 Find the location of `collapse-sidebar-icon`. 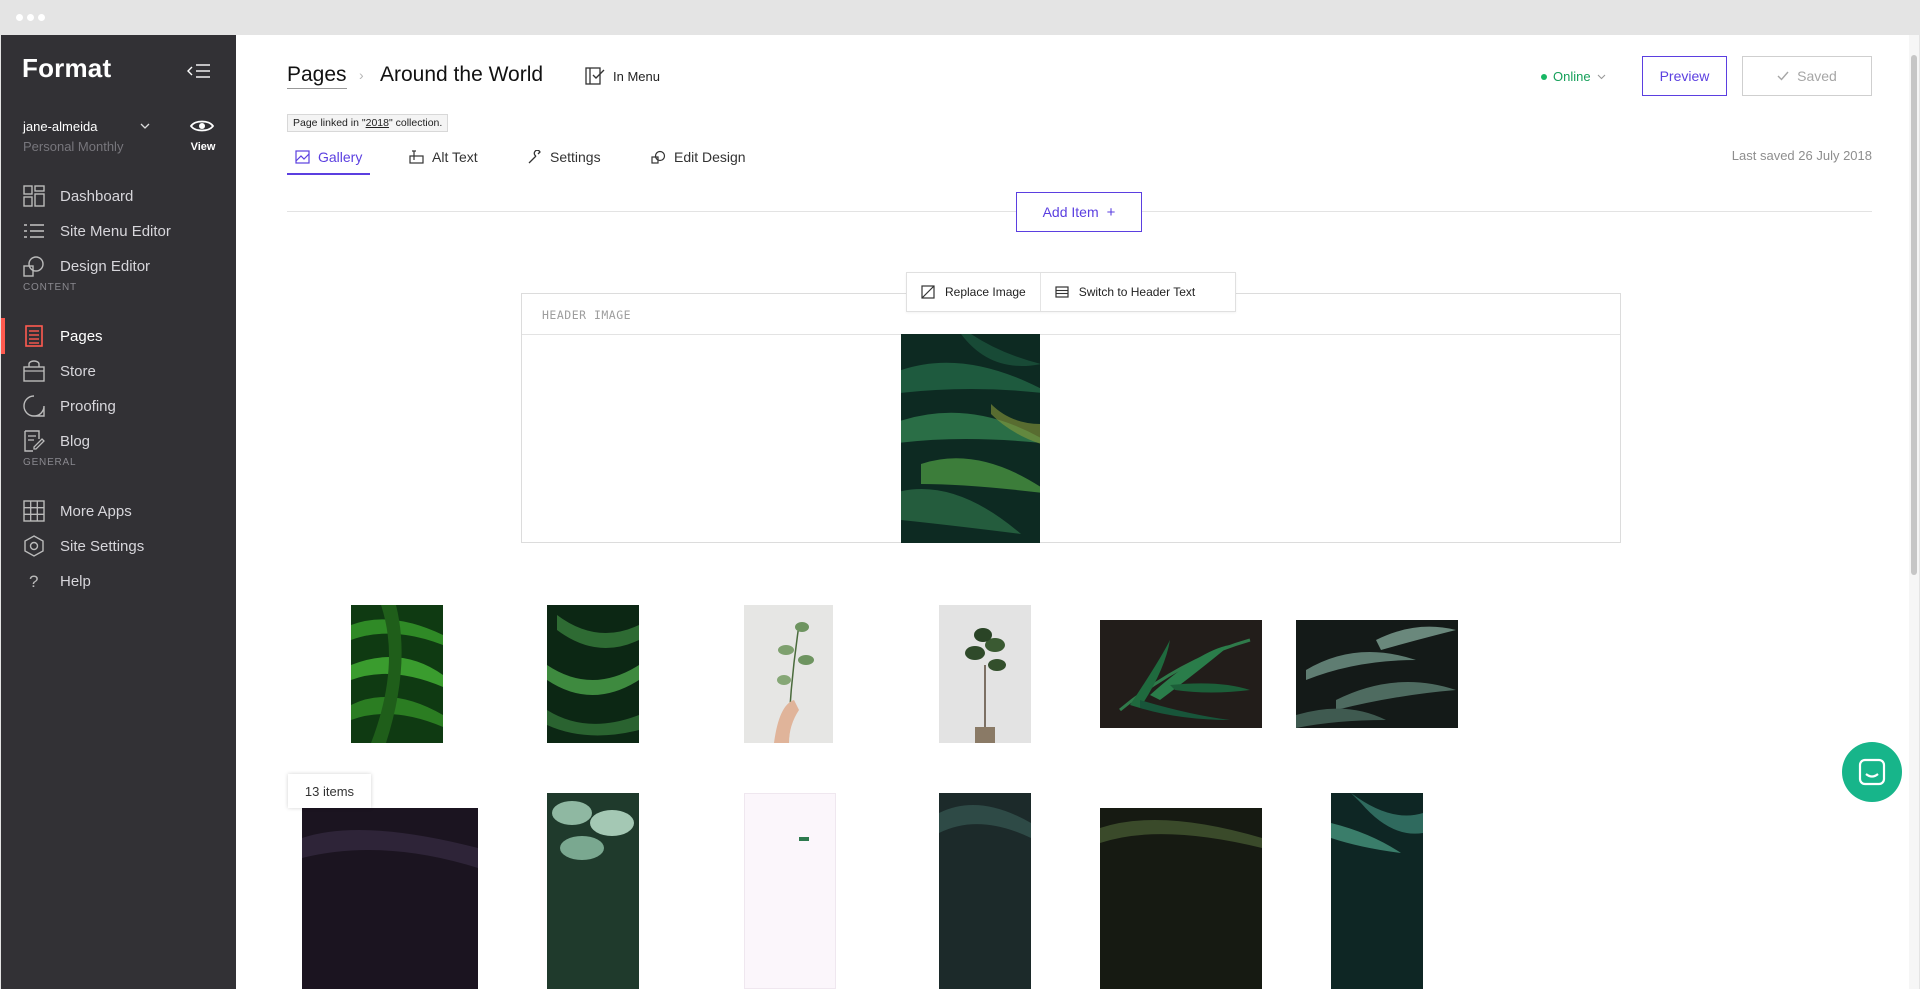

collapse-sidebar-icon is located at coordinates (199, 71).